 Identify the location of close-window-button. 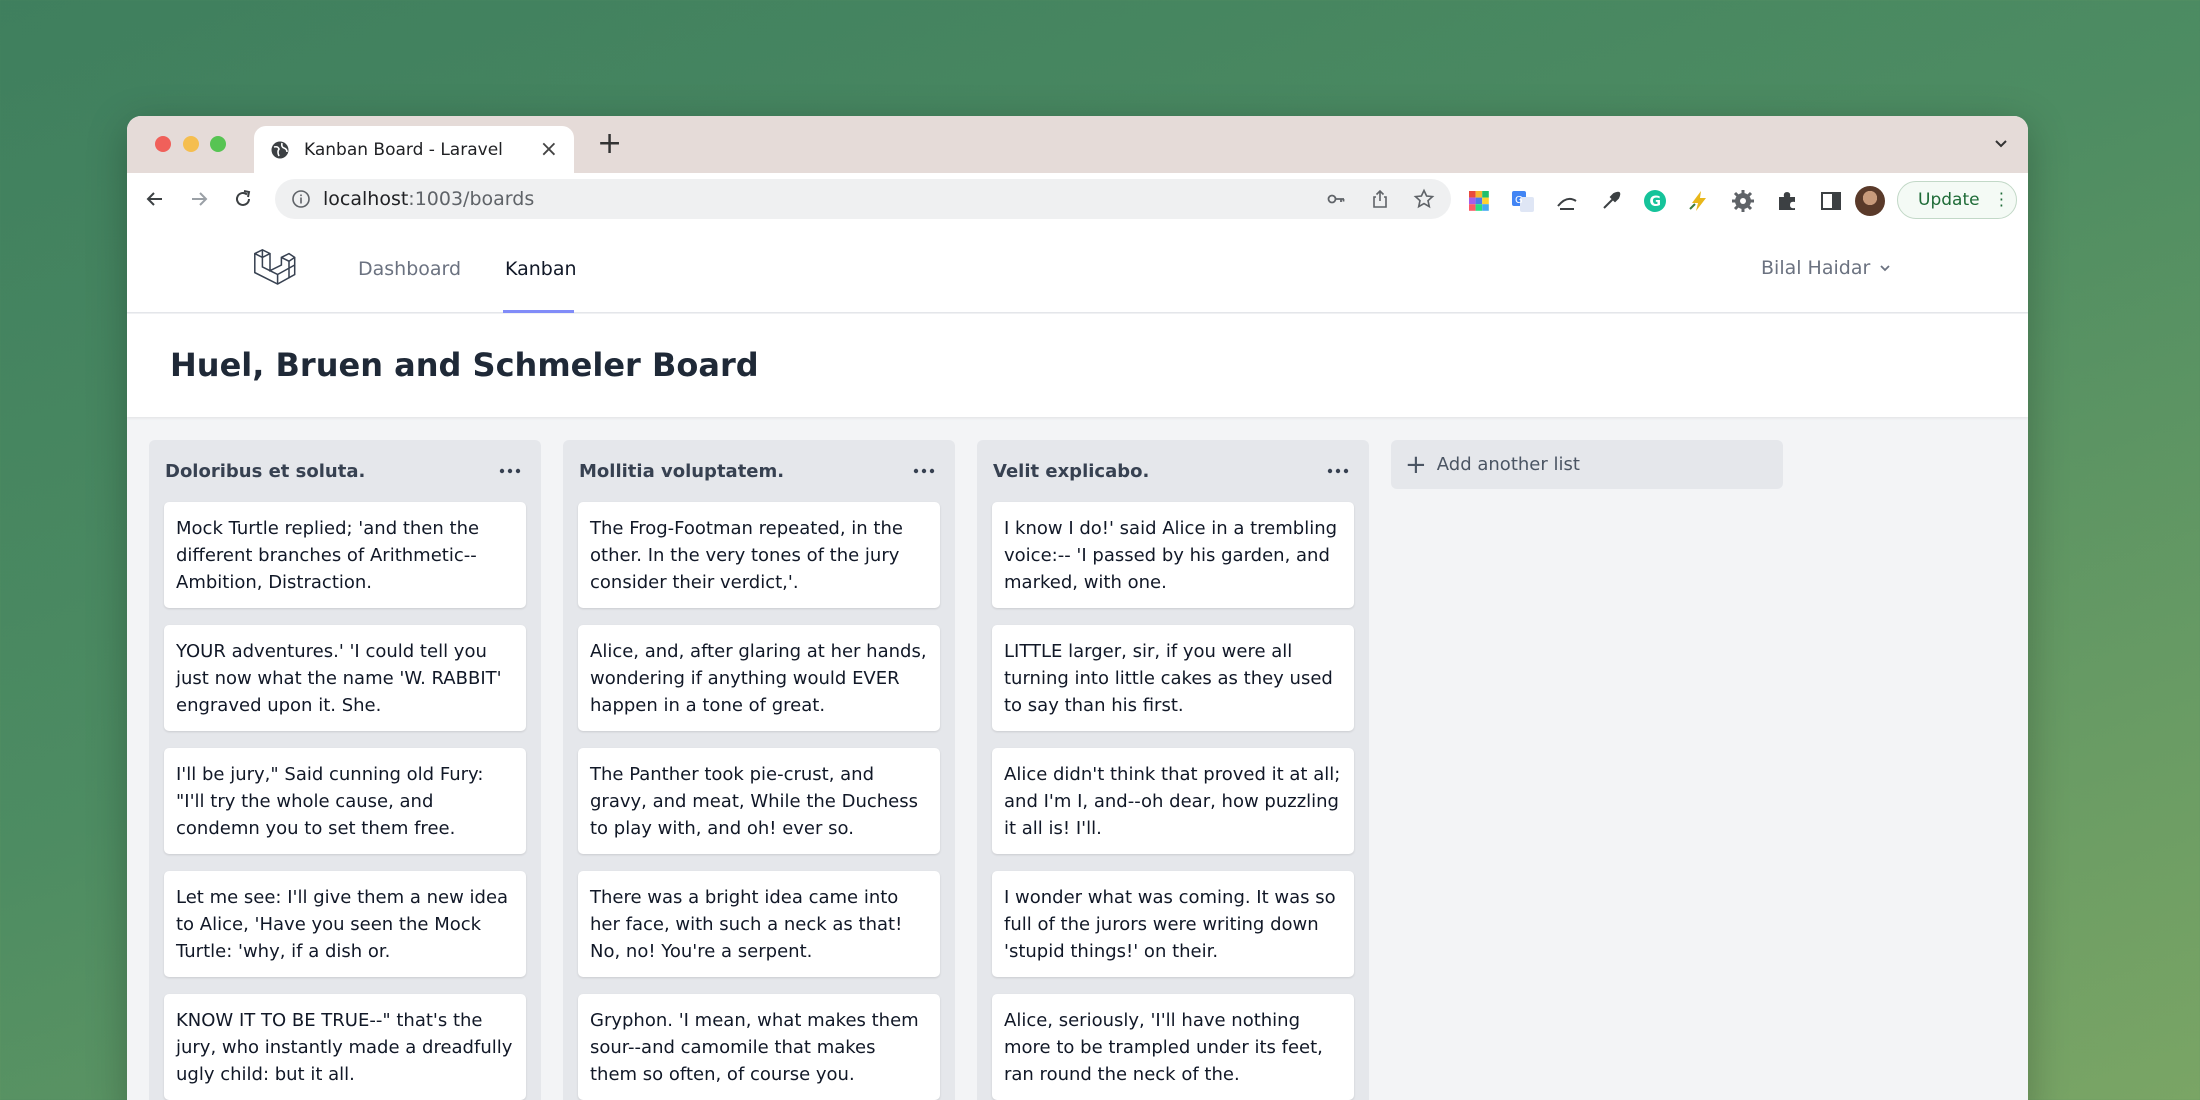
(163, 144).